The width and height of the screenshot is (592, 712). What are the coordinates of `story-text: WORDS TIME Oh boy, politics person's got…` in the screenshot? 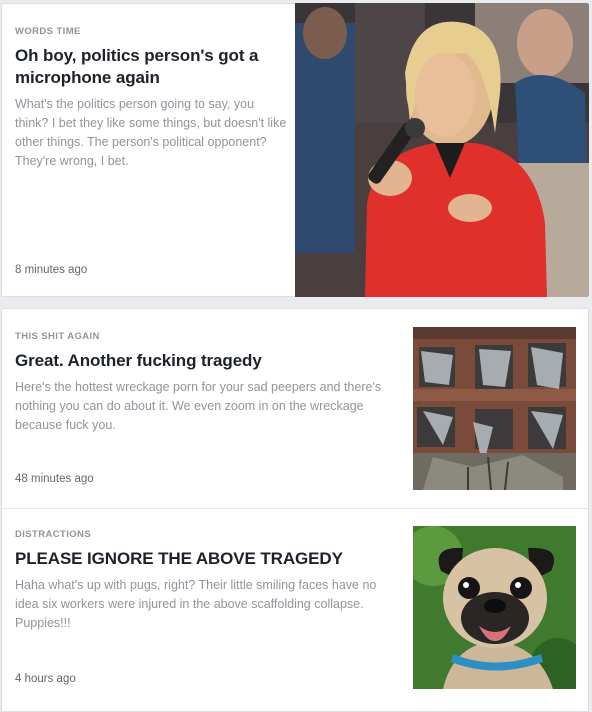 It's located at (151, 98).